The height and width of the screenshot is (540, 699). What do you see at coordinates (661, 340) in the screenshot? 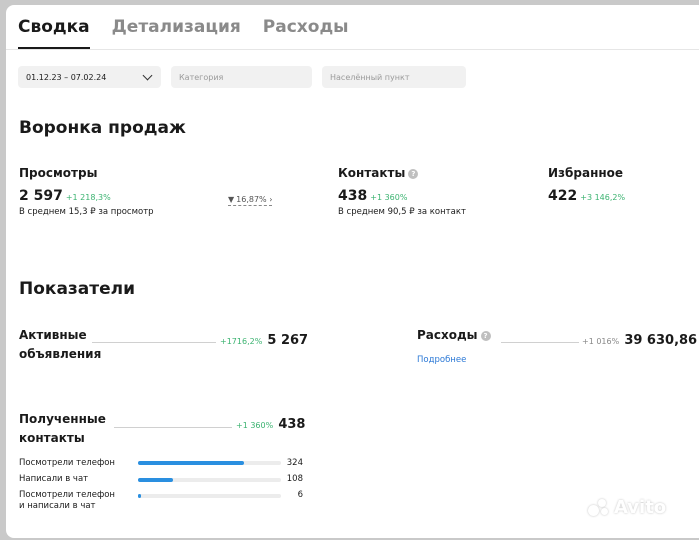
I see `expenses-value: 39 630,86 ₽` at bounding box center [661, 340].